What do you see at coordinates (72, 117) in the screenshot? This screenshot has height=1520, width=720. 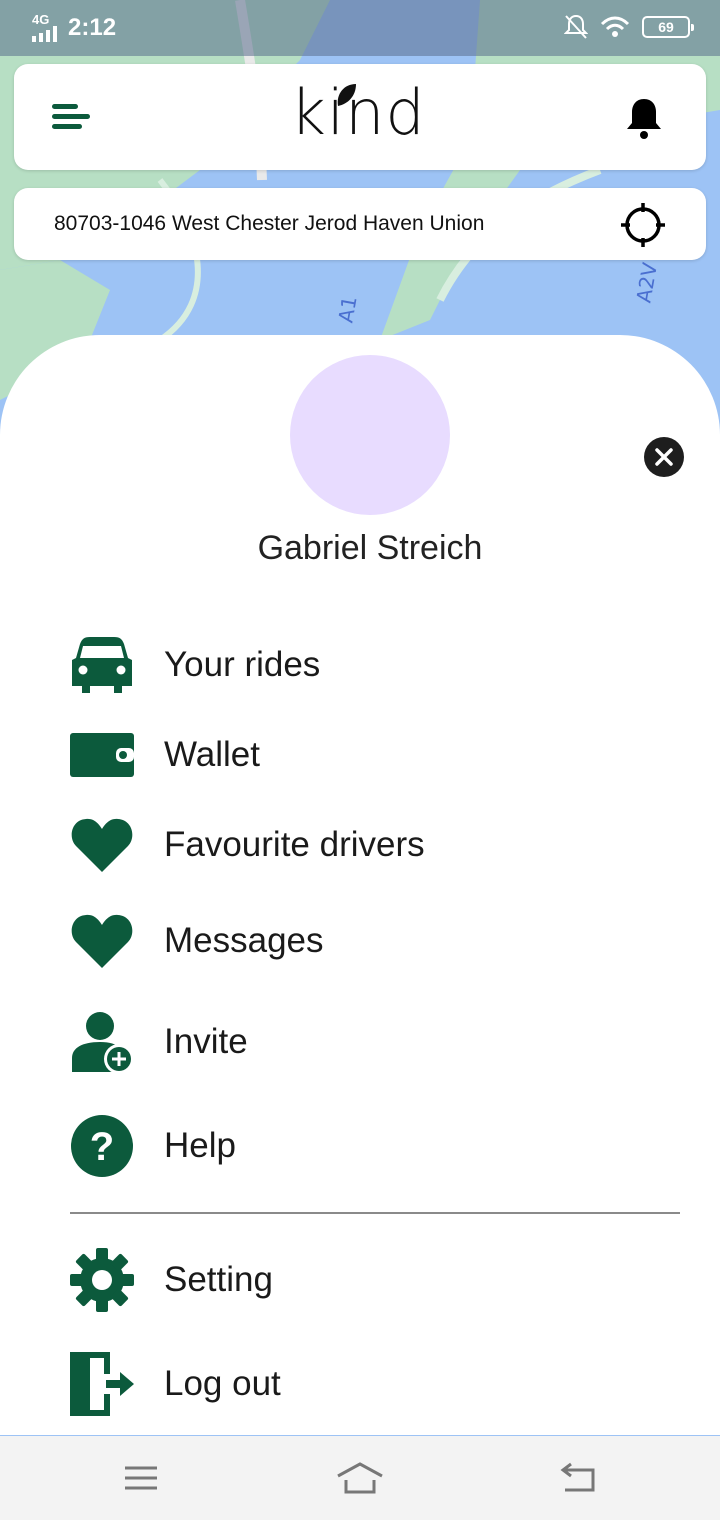 I see `menu-icon` at bounding box center [72, 117].